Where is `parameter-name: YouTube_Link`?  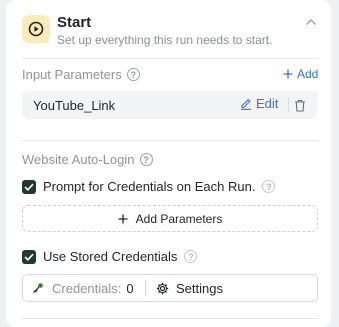
parameter-name: YouTube_Link is located at coordinates (74, 105).